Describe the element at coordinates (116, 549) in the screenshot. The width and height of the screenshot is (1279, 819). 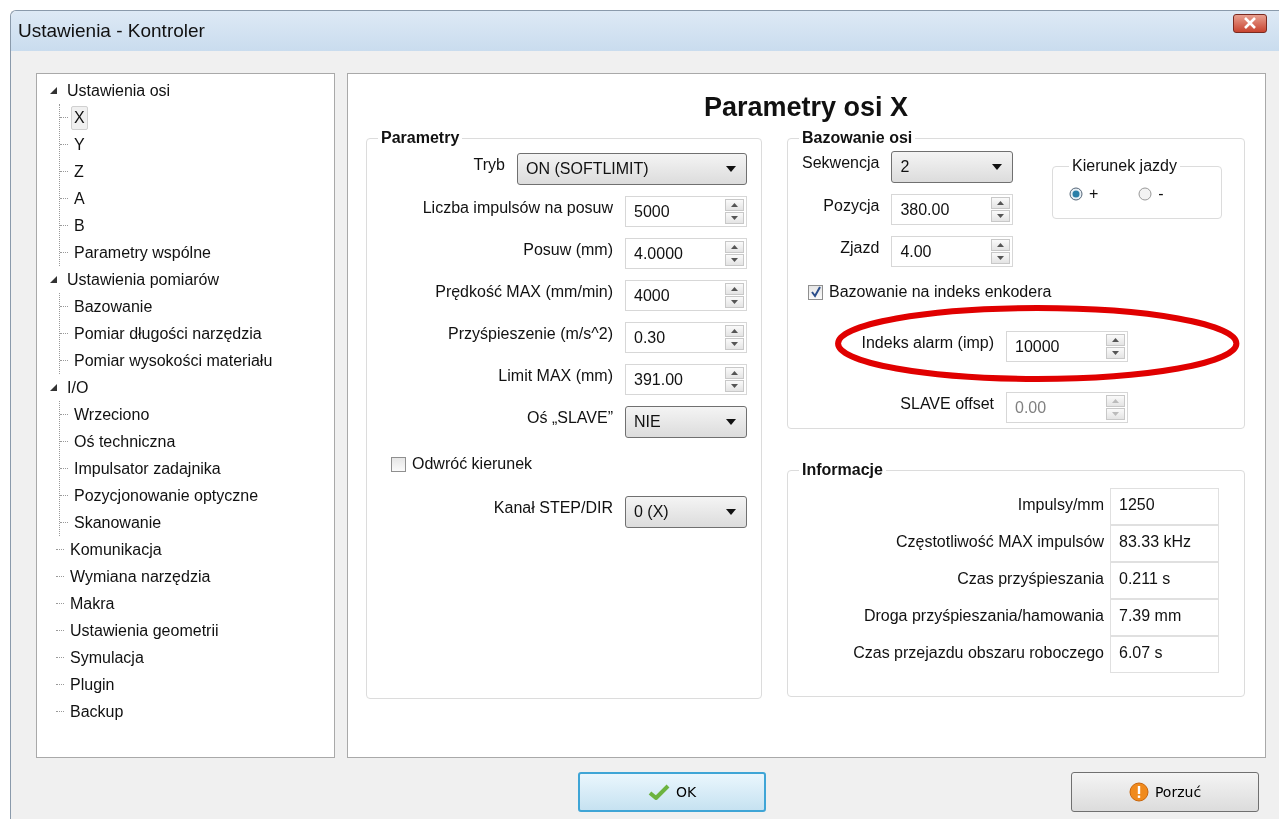
I see `tree-item: Komunikacja` at that location.